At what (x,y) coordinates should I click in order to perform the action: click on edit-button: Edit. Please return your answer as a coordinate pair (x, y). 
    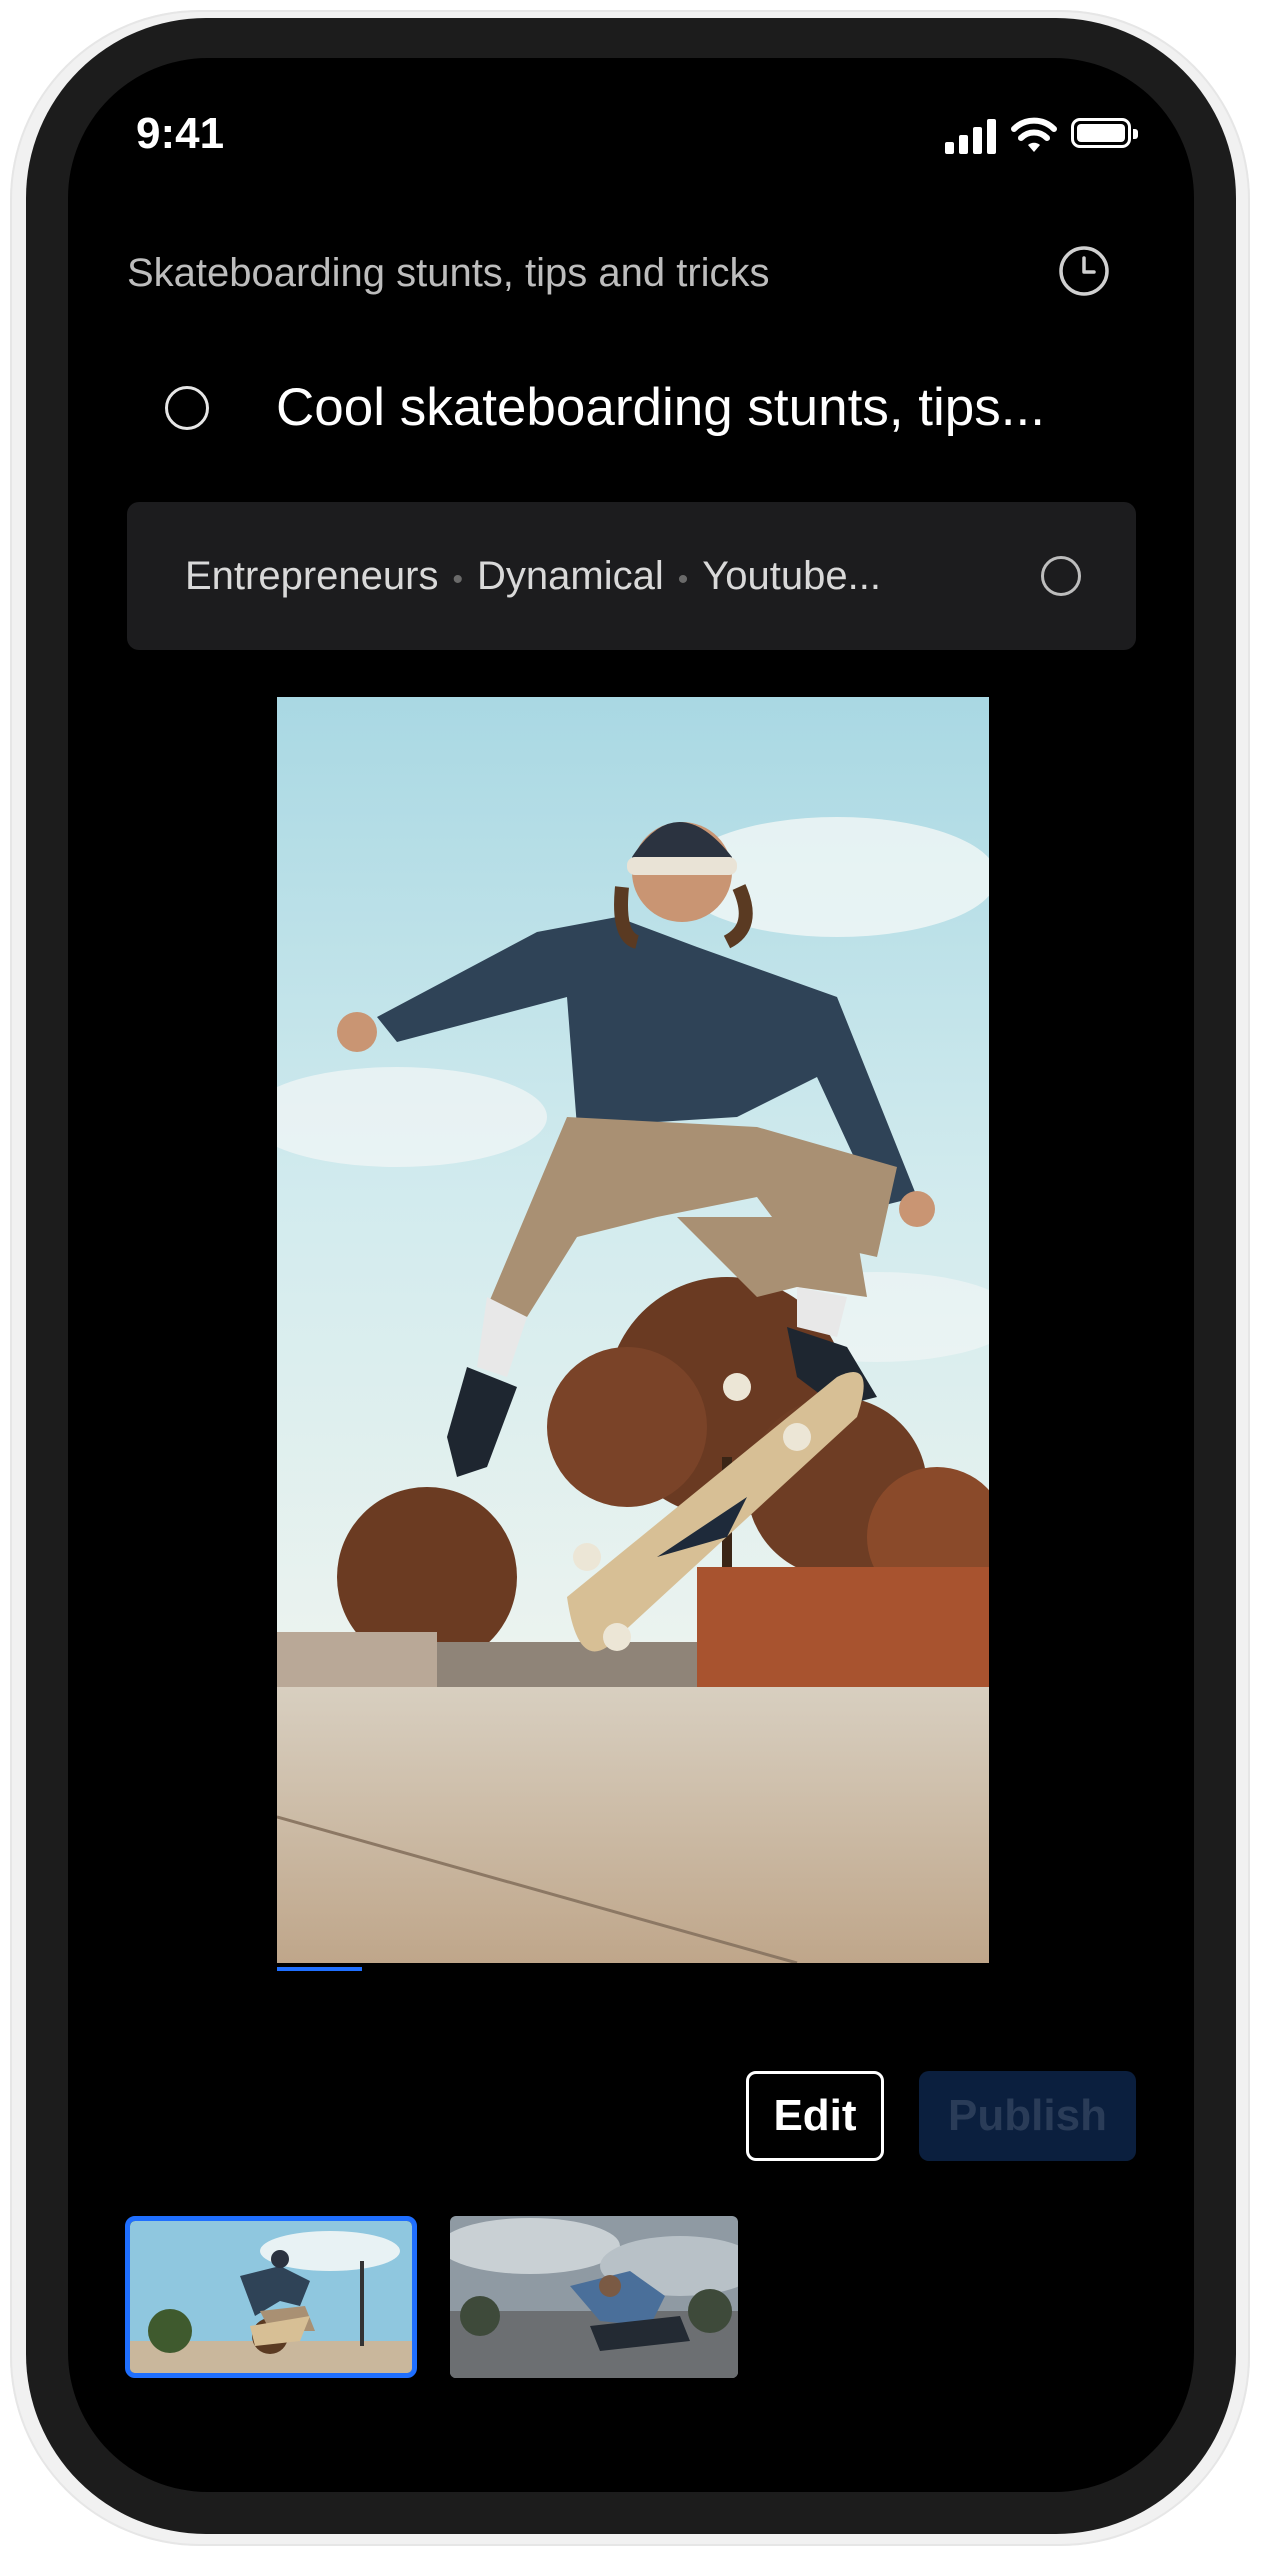
    Looking at the image, I should click on (815, 2116).